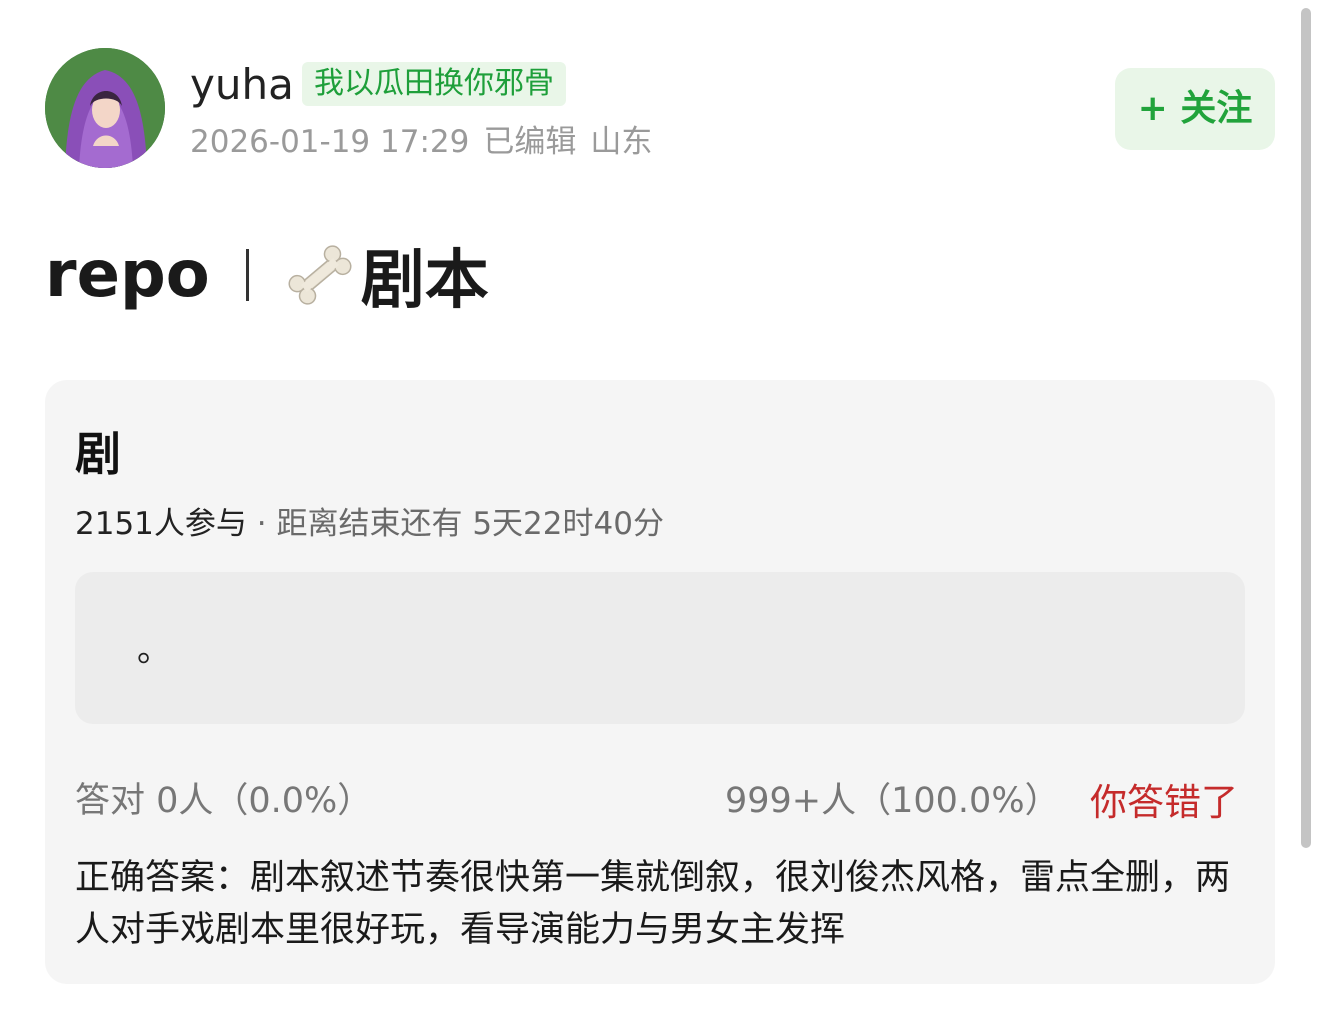 The height and width of the screenshot is (1024, 1318). What do you see at coordinates (267, 275) in the screenshot?
I see `post-title: repo 剧本` at bounding box center [267, 275].